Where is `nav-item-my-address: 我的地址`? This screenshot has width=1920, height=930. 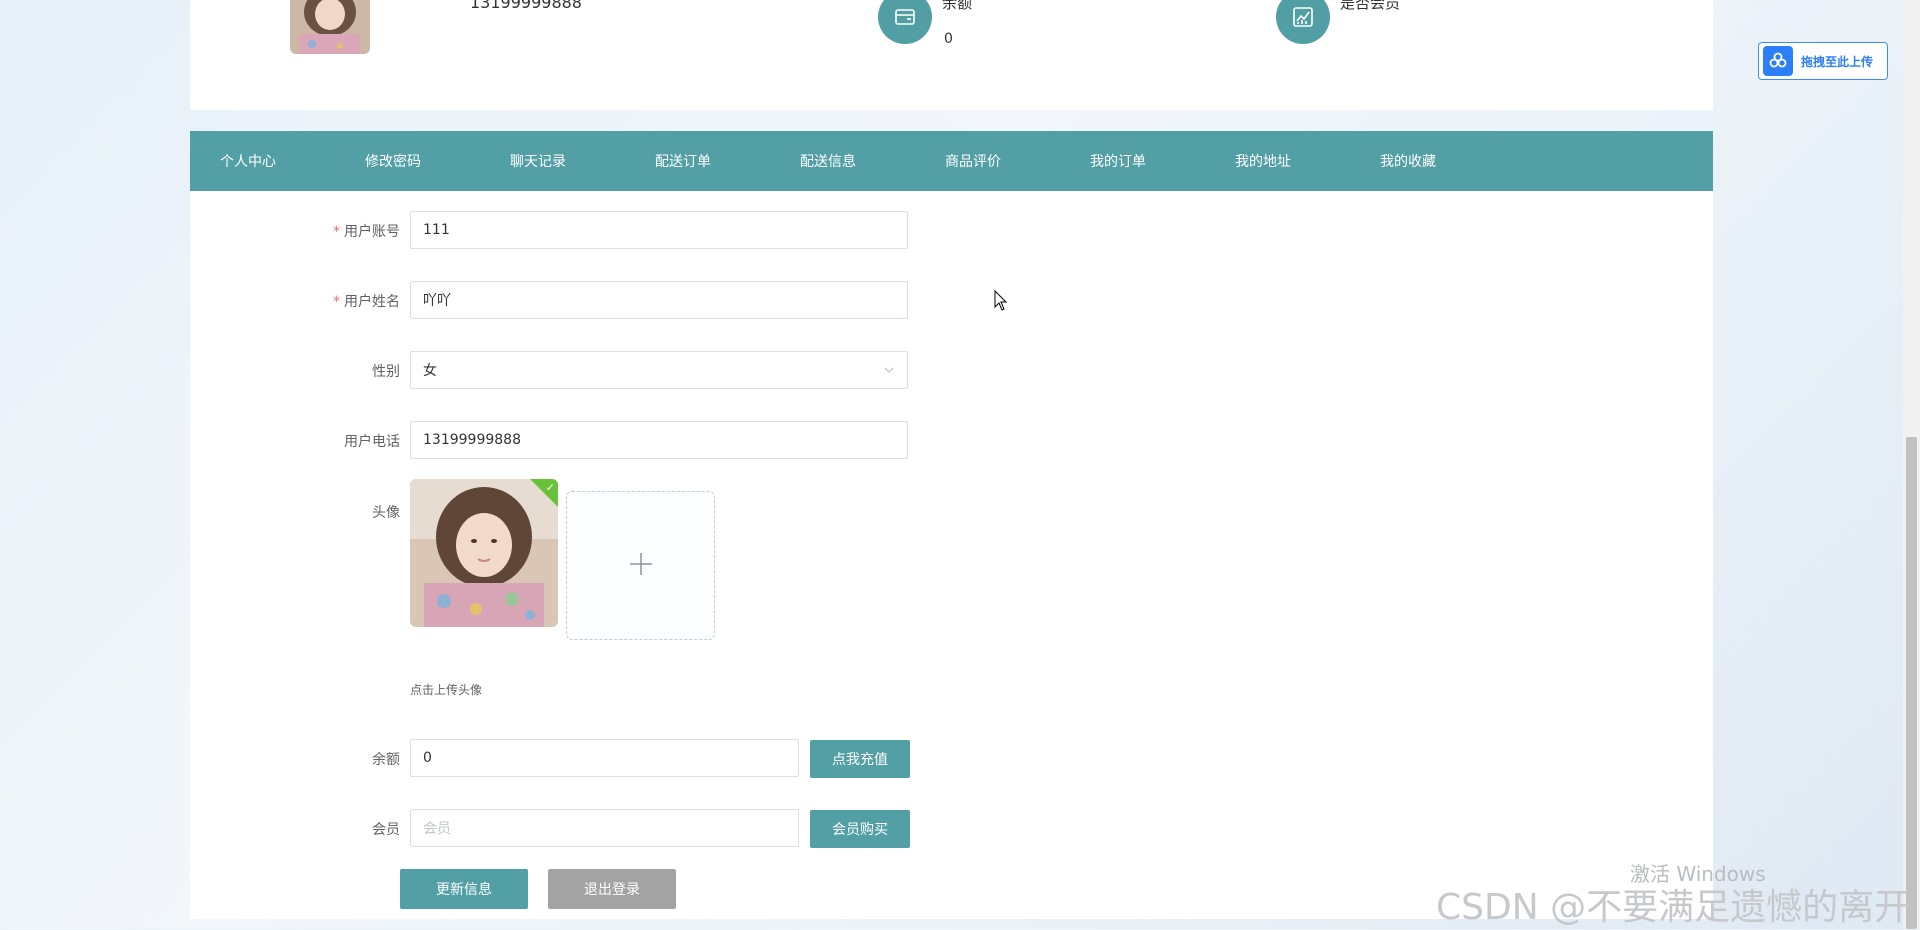
nav-item-my-address: 我的地址 is located at coordinates (1263, 161).